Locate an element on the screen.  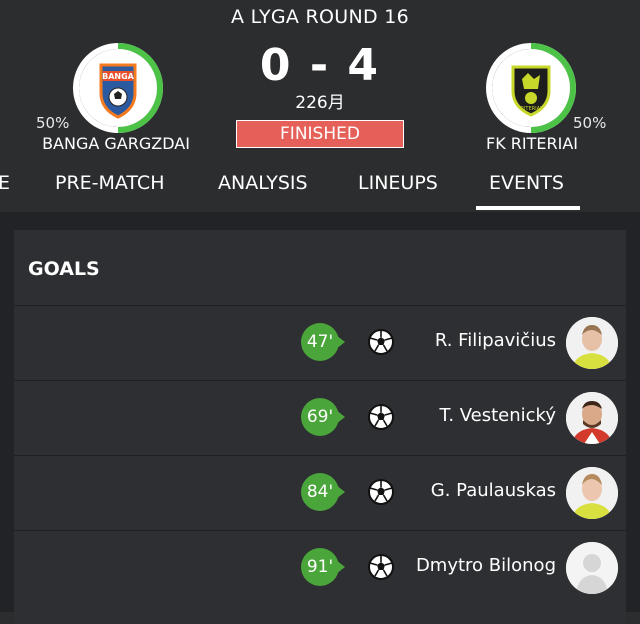
away-possession-percent: 50% is located at coordinates (590, 123).